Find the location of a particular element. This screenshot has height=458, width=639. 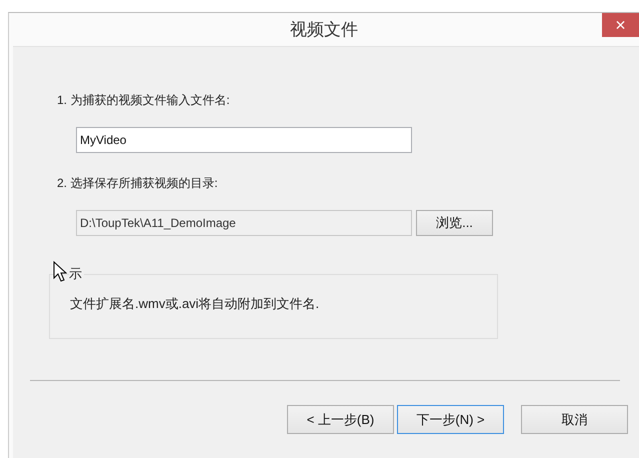

window-title: 视频文件 is located at coordinates (324, 30).